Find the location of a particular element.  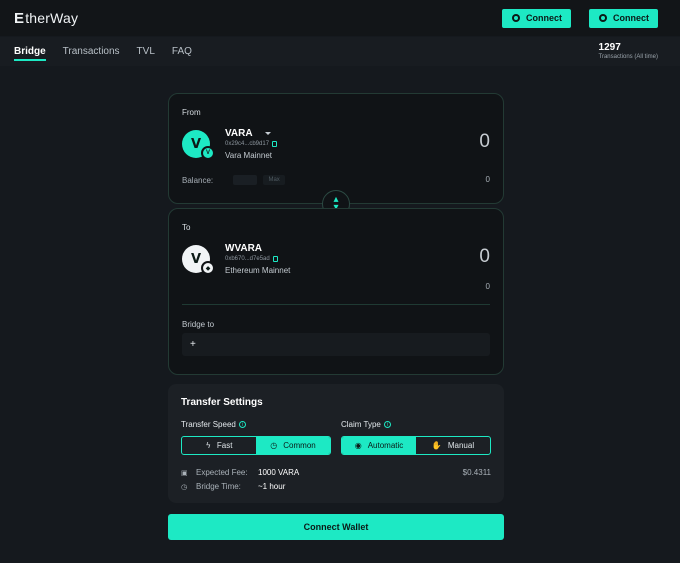

main-nav: Bridge Transactions TVL FAQ is located at coordinates (103, 51).